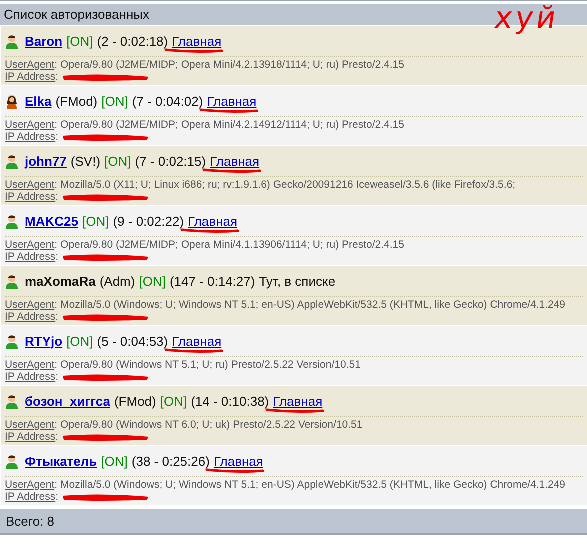  I want to click on session-info: (7 - 0:02:15), so click(170, 161).